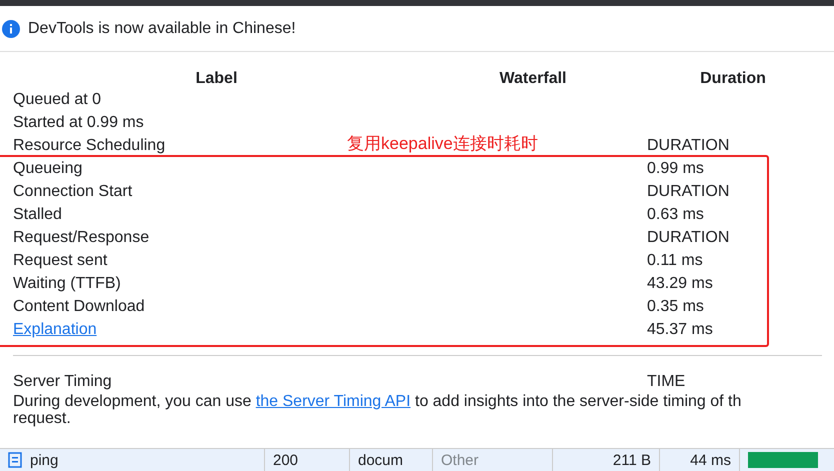 The height and width of the screenshot is (471, 834). Describe the element at coordinates (81, 237) in the screenshot. I see `timing-label: Request/Response` at that location.